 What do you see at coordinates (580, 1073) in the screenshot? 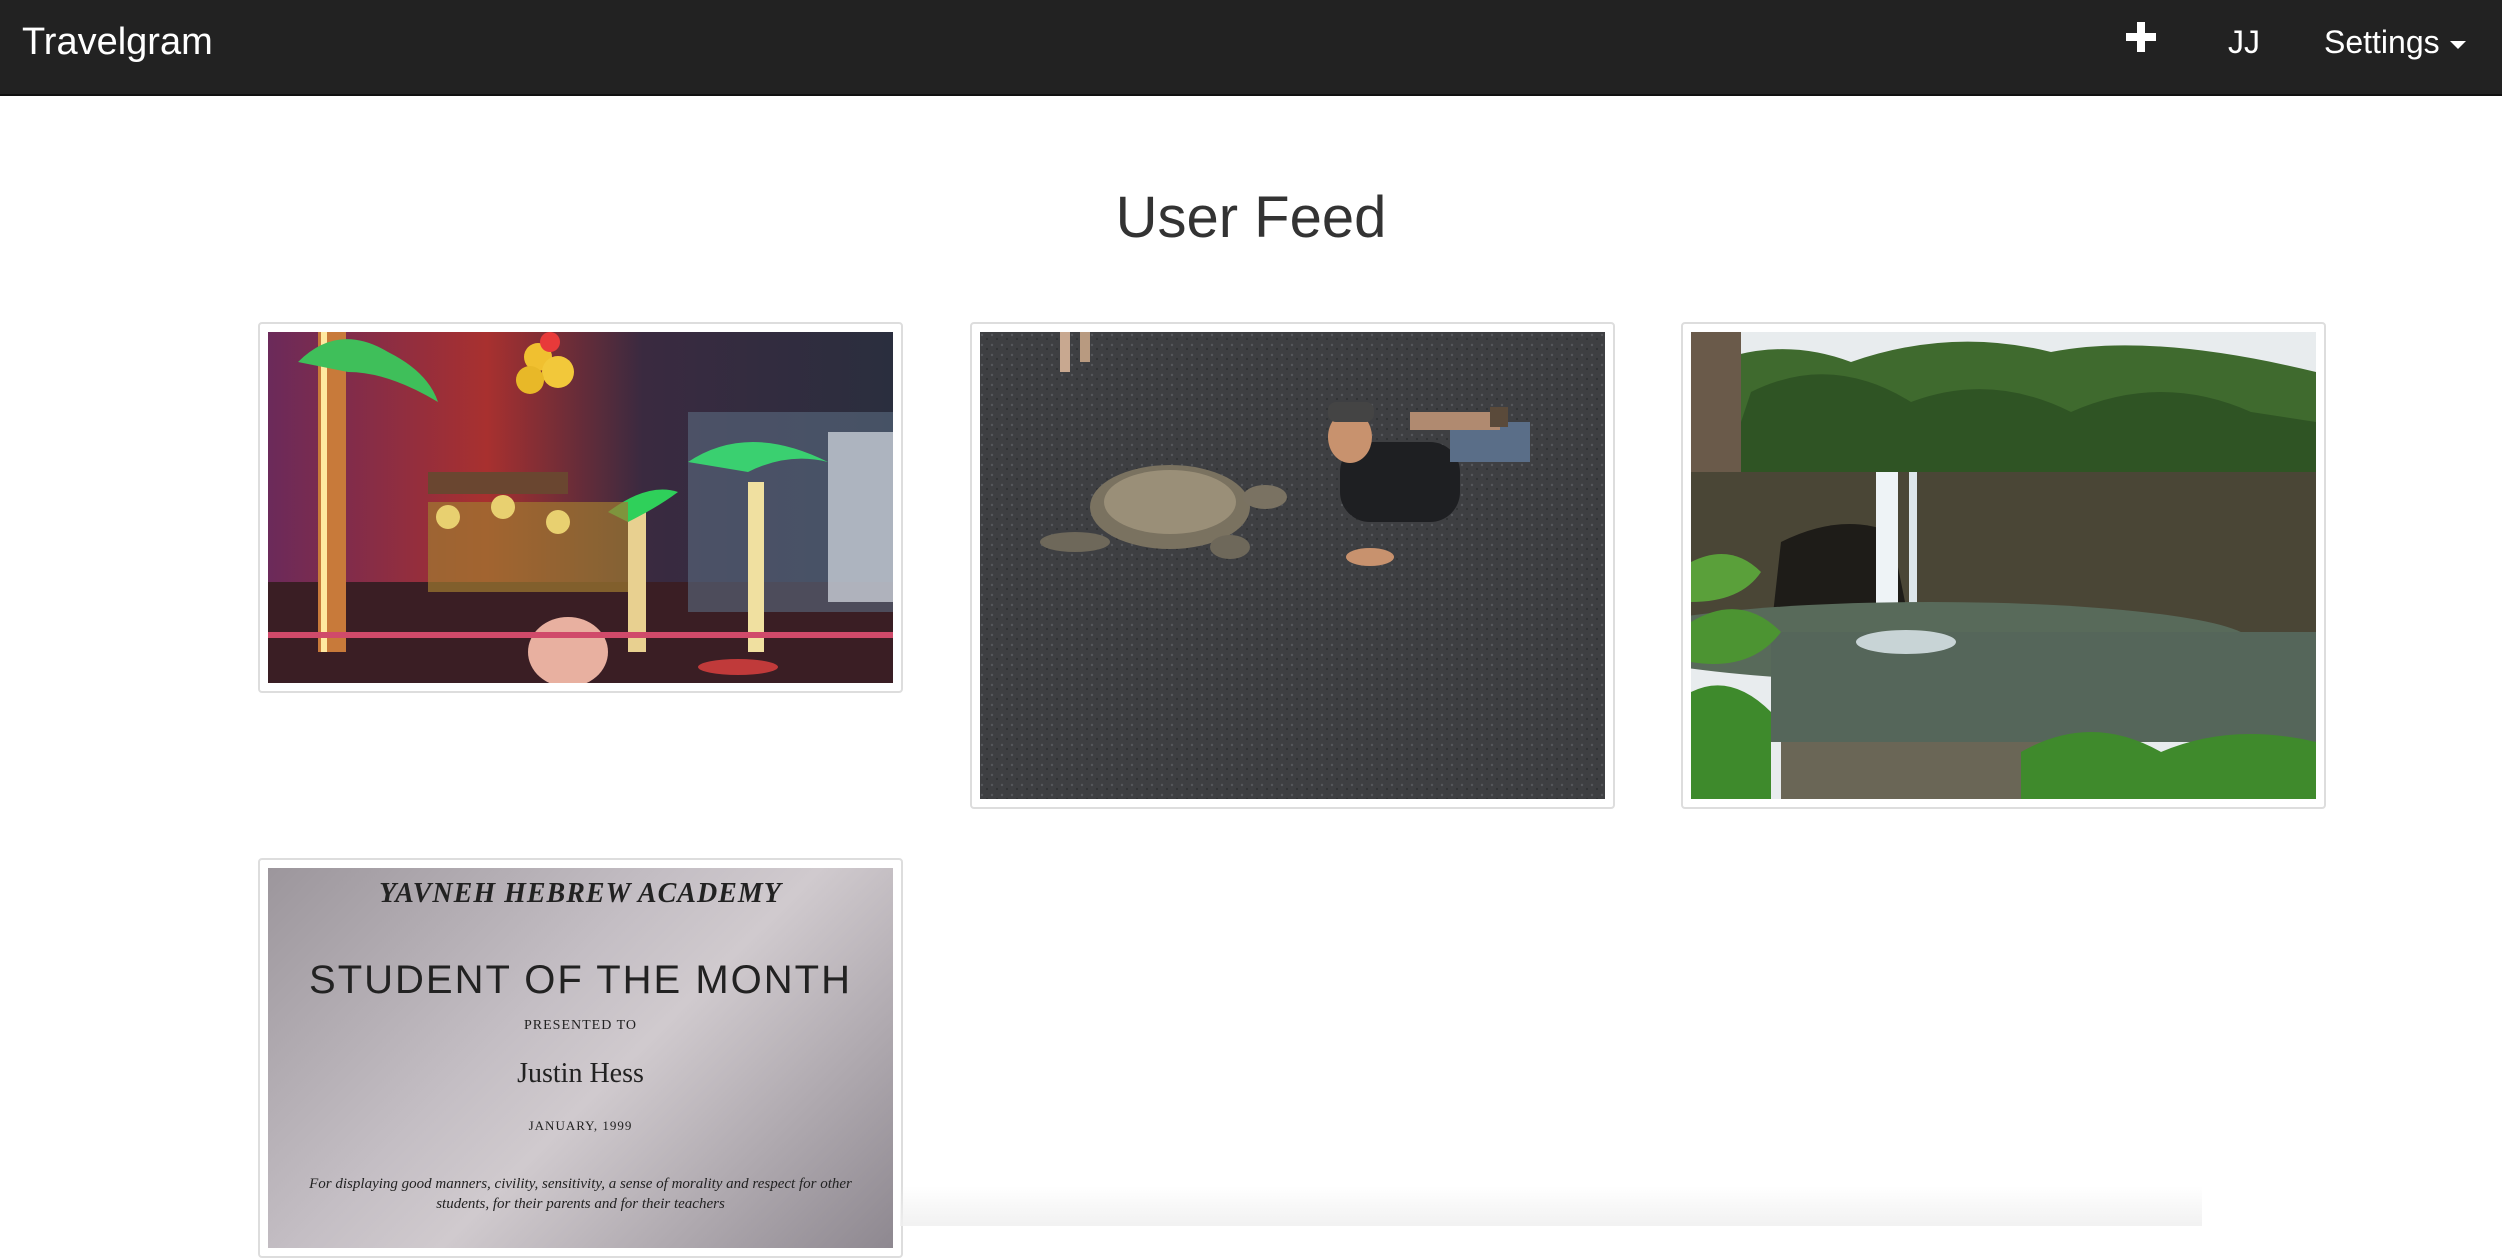
I see `certificate-name: Justin Hess` at bounding box center [580, 1073].